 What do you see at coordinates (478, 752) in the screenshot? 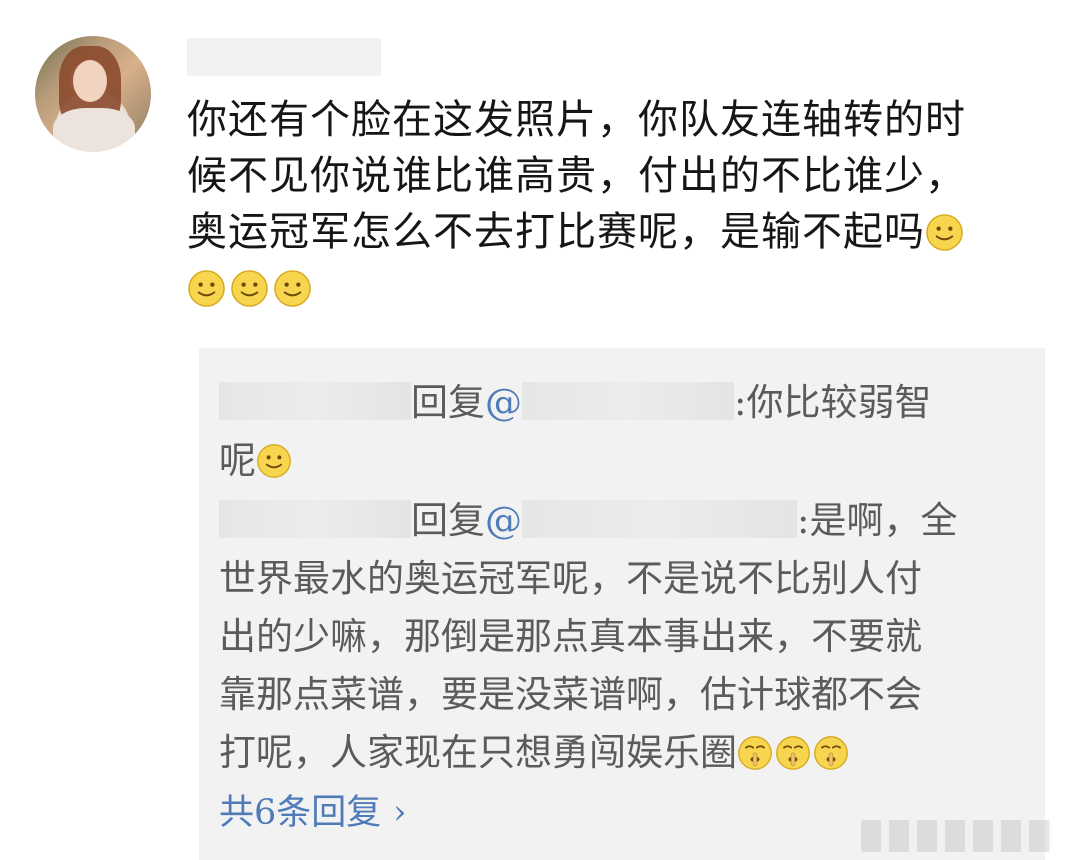
I see `reply-line-5: 打呢，人家现在只想勇闯娱乐圈` at bounding box center [478, 752].